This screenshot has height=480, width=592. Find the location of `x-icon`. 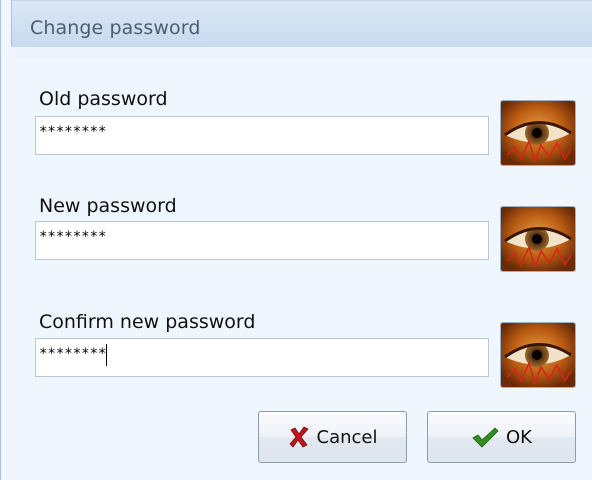

x-icon is located at coordinates (299, 437).